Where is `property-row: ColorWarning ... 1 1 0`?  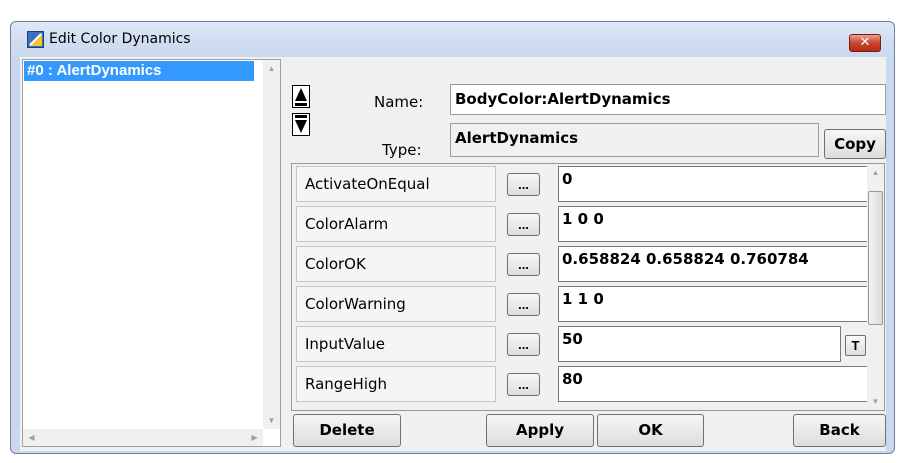
property-row: ColorWarning ... 1 1 0 is located at coordinates (582, 304).